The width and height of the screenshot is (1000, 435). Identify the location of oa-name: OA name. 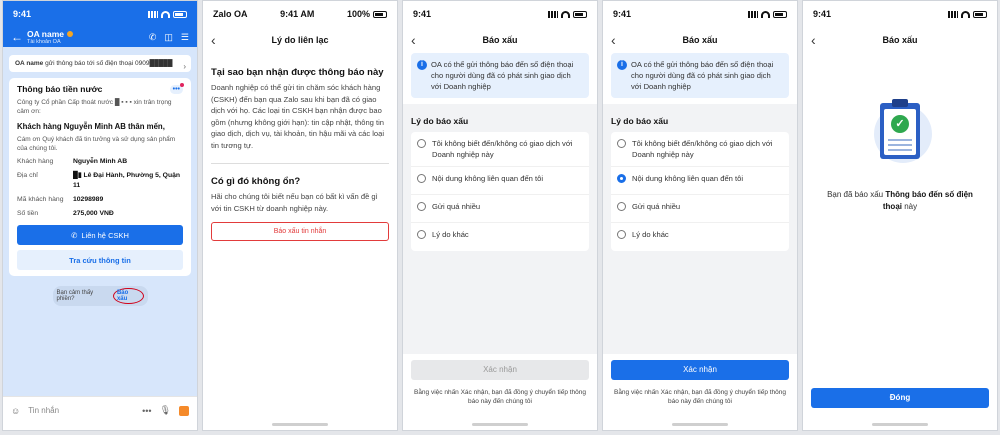
(46, 34).